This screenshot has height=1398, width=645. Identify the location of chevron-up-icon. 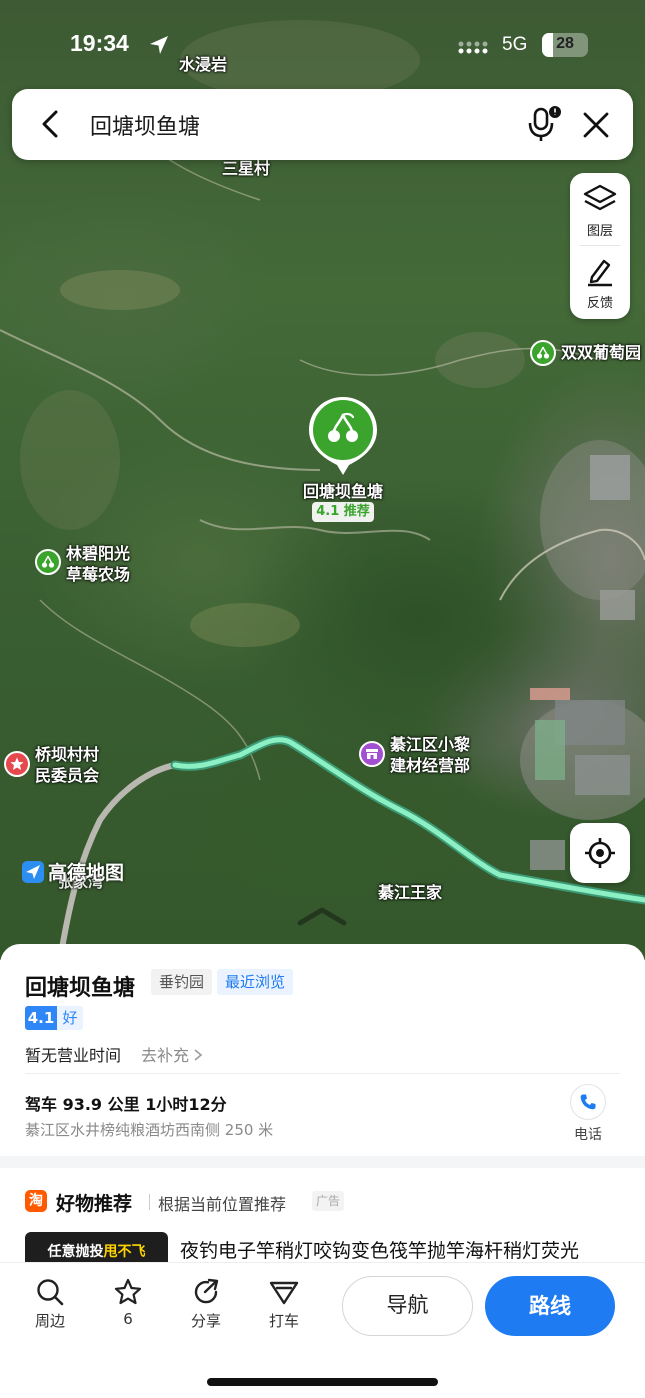
(322, 916).